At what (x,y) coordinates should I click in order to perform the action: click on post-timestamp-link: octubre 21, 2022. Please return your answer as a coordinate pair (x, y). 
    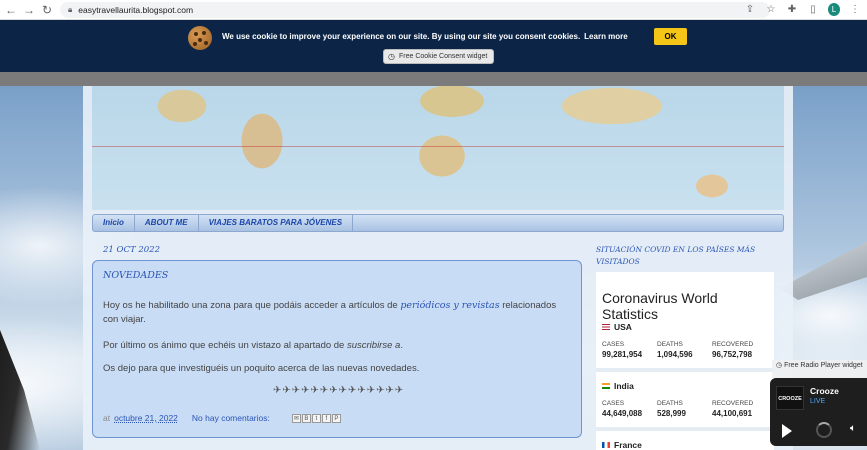
    Looking at the image, I should click on (146, 418).